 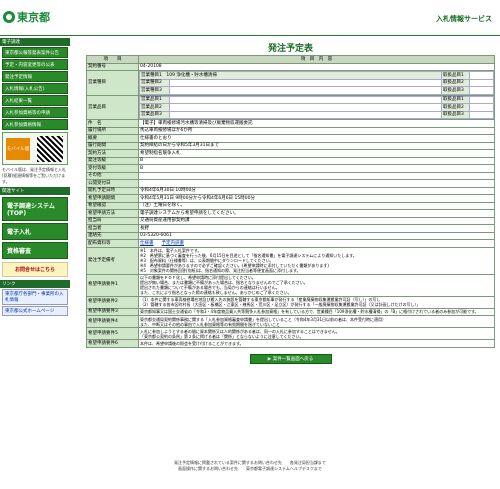 What do you see at coordinates (112, 123) in the screenshot?
I see `row-label: 件 名` at bounding box center [112, 123].